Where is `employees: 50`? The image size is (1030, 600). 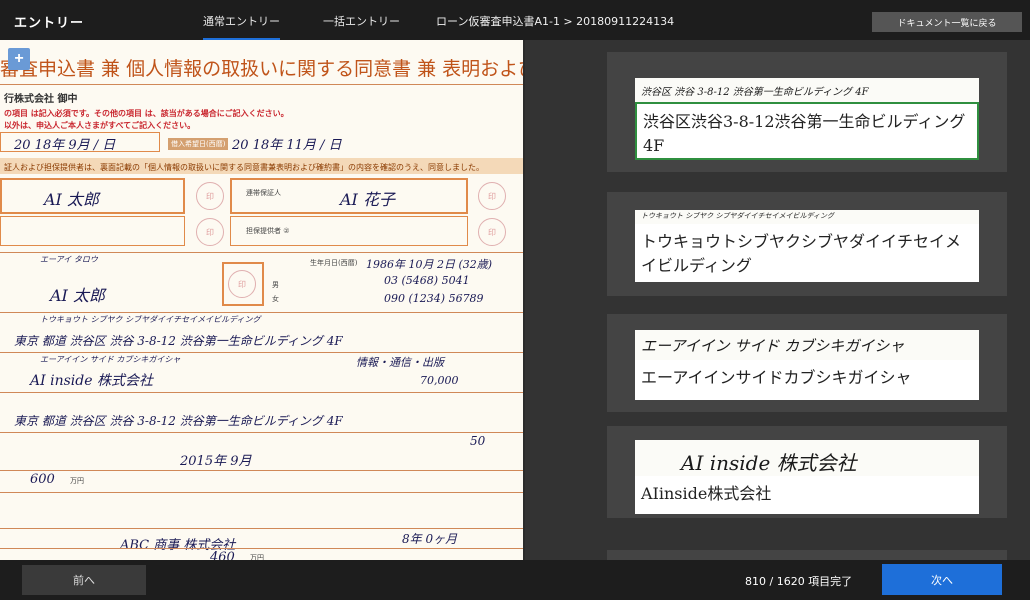 employees: 50 is located at coordinates (478, 441).